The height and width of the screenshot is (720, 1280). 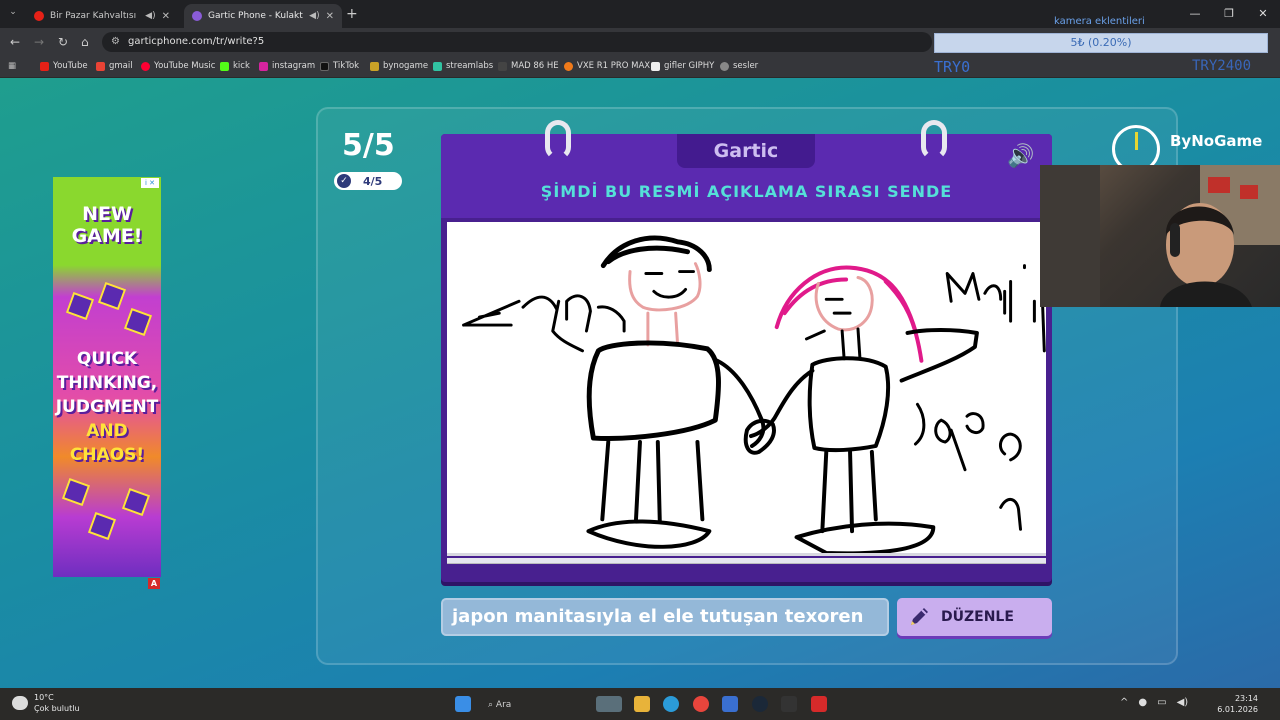 What do you see at coordinates (1160, 236) in the screenshot?
I see `webcam-feed` at bounding box center [1160, 236].